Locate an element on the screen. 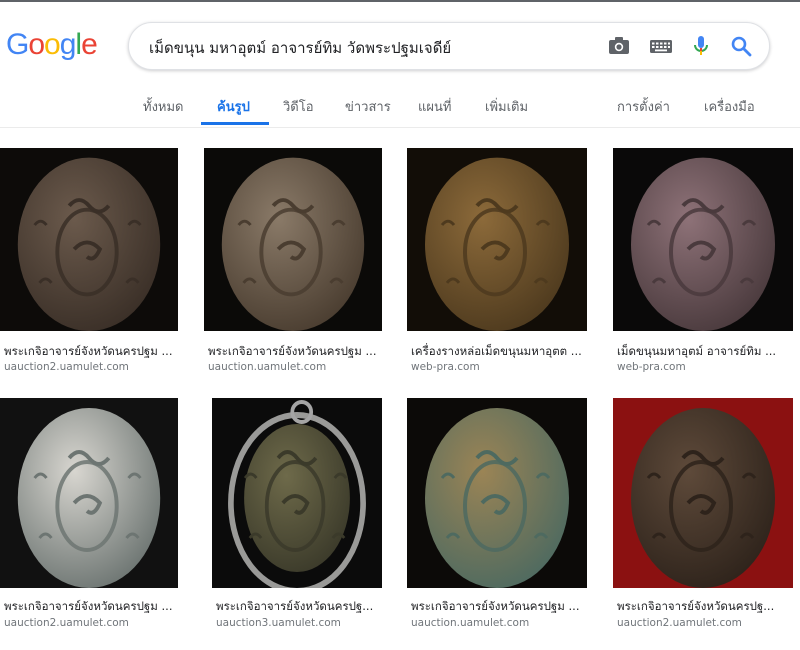 This screenshot has height=650, width=800. tab-videos: วิดีโอ is located at coordinates (298, 106).